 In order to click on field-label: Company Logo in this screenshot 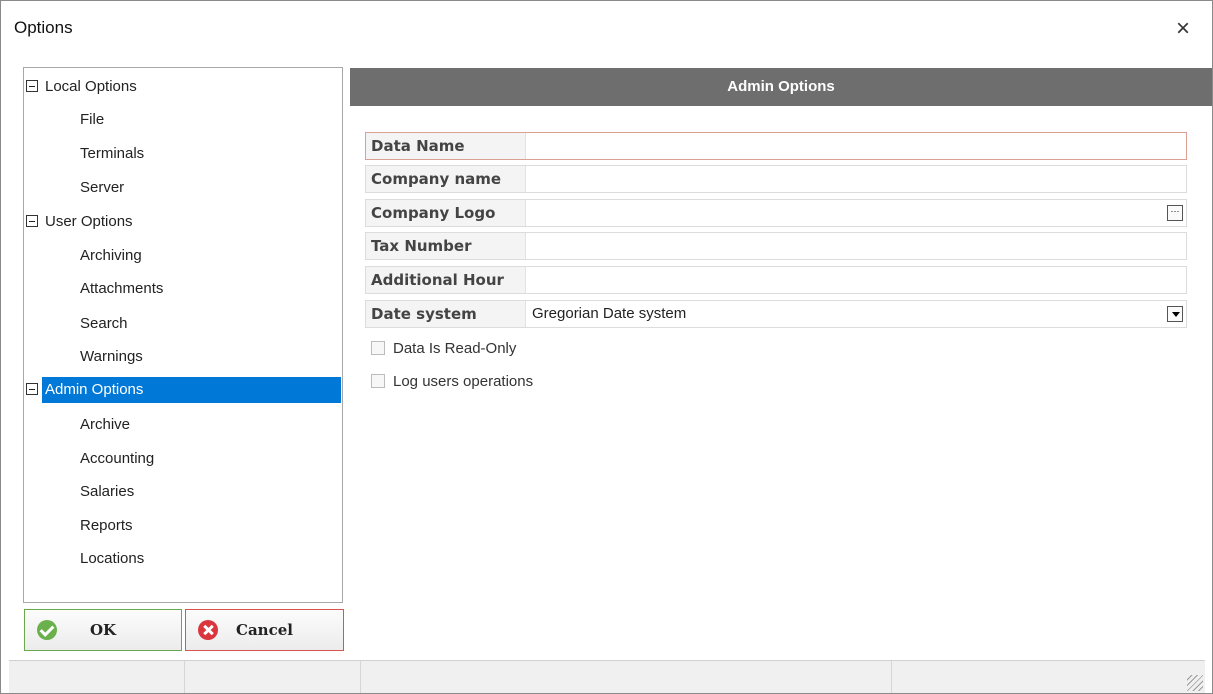, I will do `click(446, 213)`.